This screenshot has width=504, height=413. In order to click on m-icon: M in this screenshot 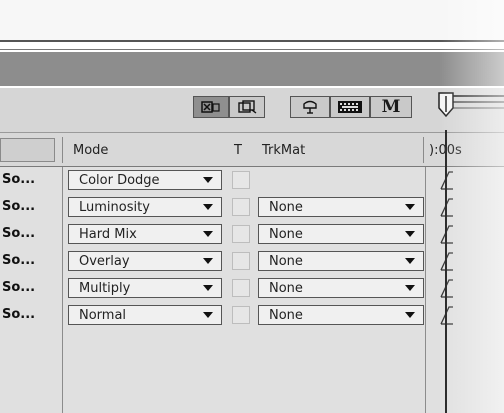, I will do `click(391, 107)`.